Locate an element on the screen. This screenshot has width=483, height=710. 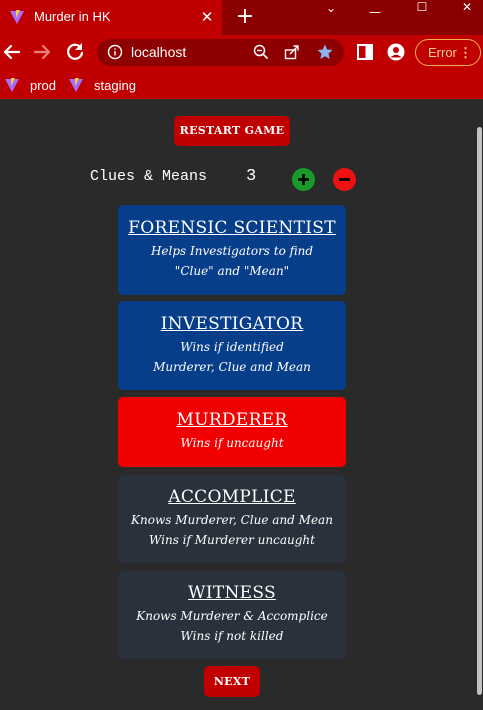
role-description-line: "Clue" and "Mean" is located at coordinates (232, 271).